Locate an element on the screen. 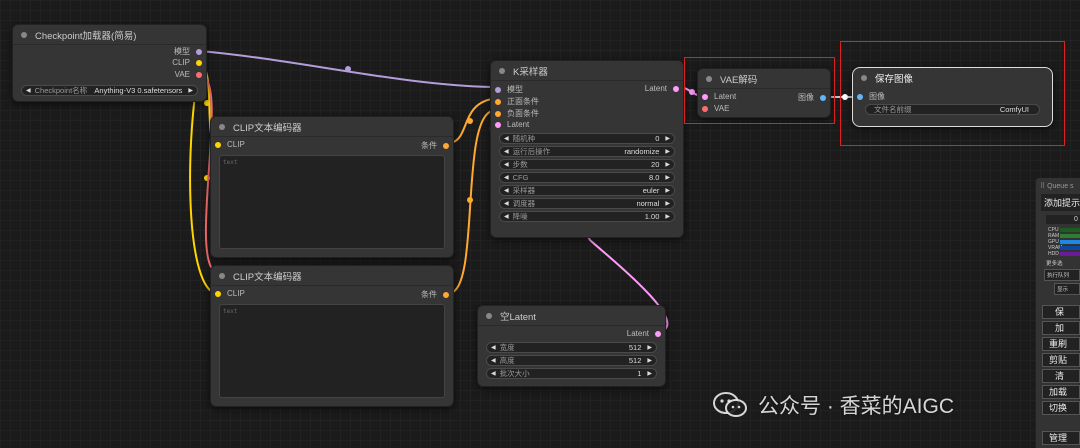 The height and width of the screenshot is (448, 1080). watermark-text: 公众号 · 香菜的AIGC is located at coordinates (856, 406).